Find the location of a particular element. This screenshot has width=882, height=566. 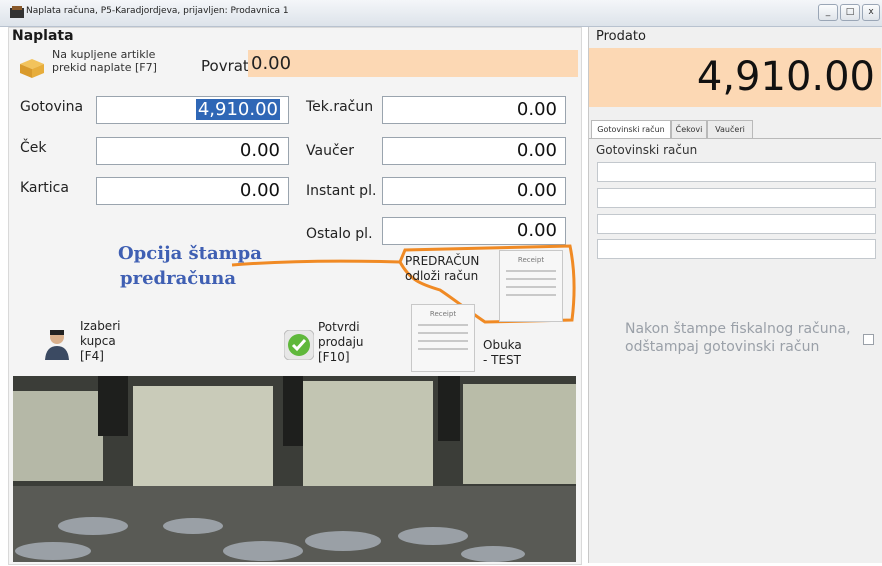

proforma-label1: PREDRAČUN is located at coordinates (442, 261).